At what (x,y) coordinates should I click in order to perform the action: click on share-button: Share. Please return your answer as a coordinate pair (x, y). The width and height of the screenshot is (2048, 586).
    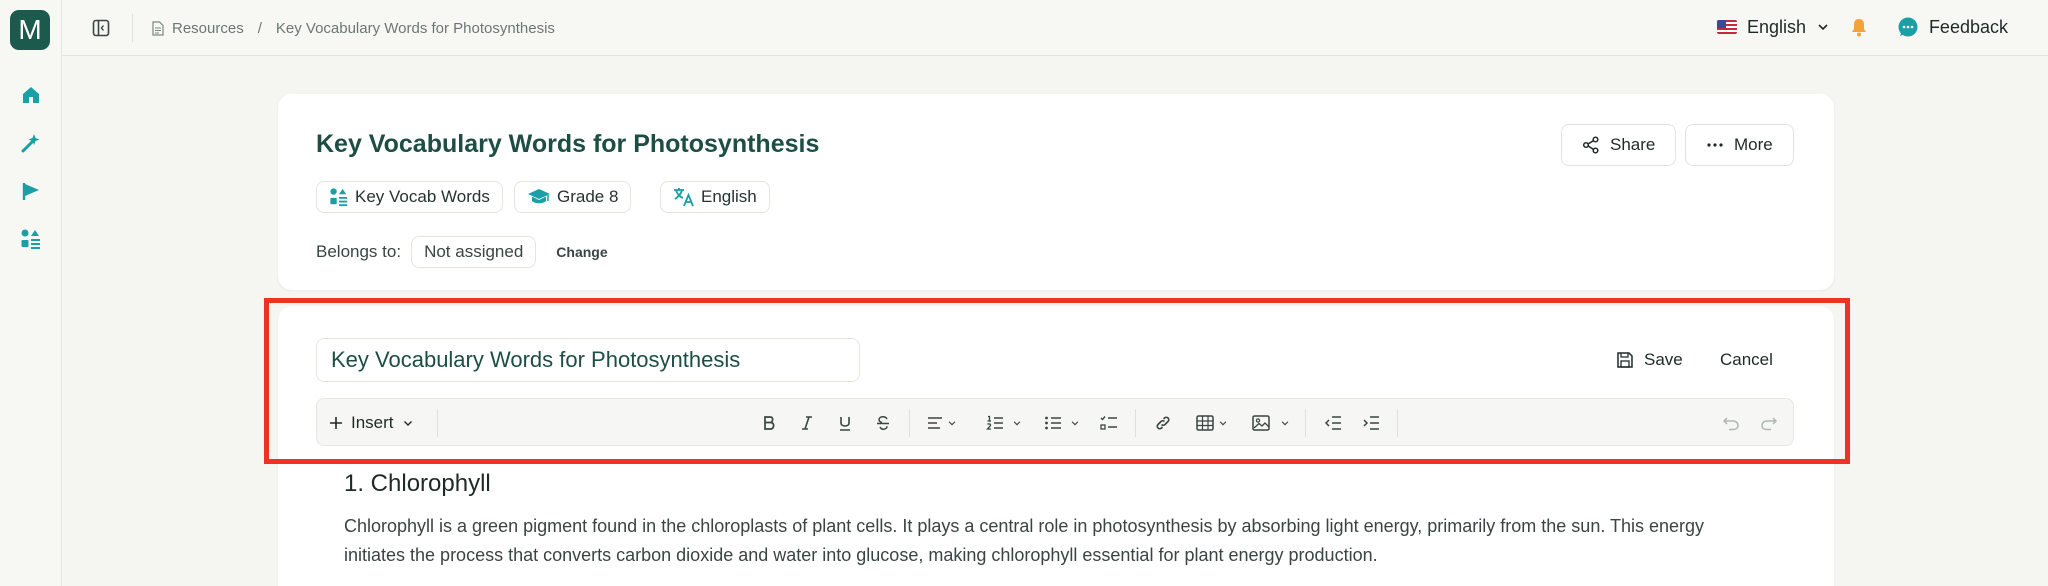
    Looking at the image, I should click on (1619, 145).